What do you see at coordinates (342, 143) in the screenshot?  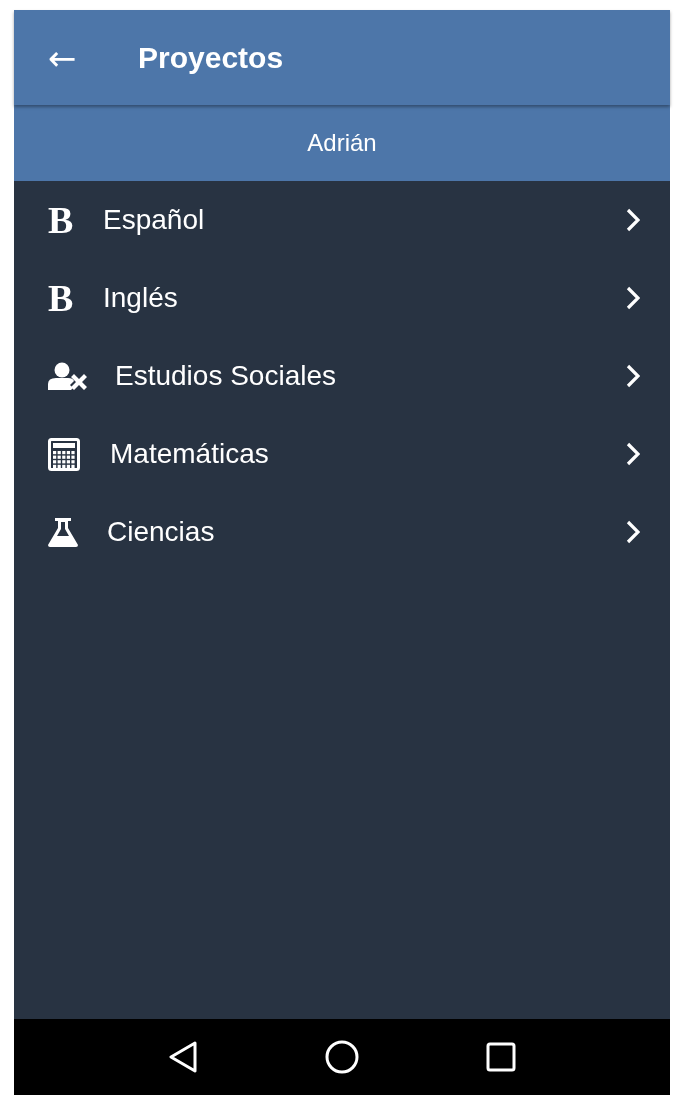 I see `student-name: Adrián` at bounding box center [342, 143].